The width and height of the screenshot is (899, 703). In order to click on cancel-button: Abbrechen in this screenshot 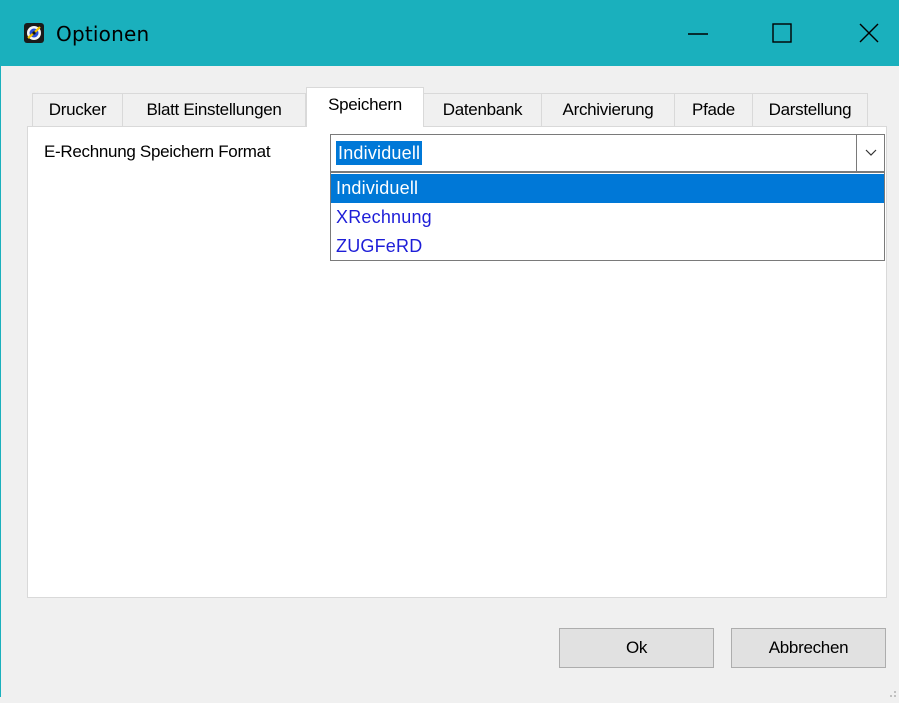, I will do `click(808, 648)`.